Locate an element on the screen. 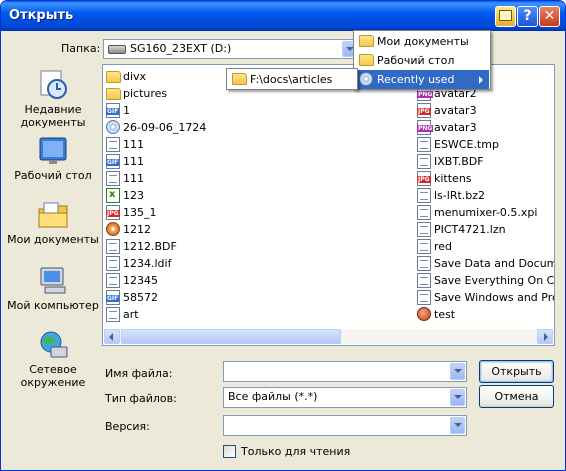 The height and width of the screenshot is (471, 566). scroll-thumb is located at coordinates (231, 336).